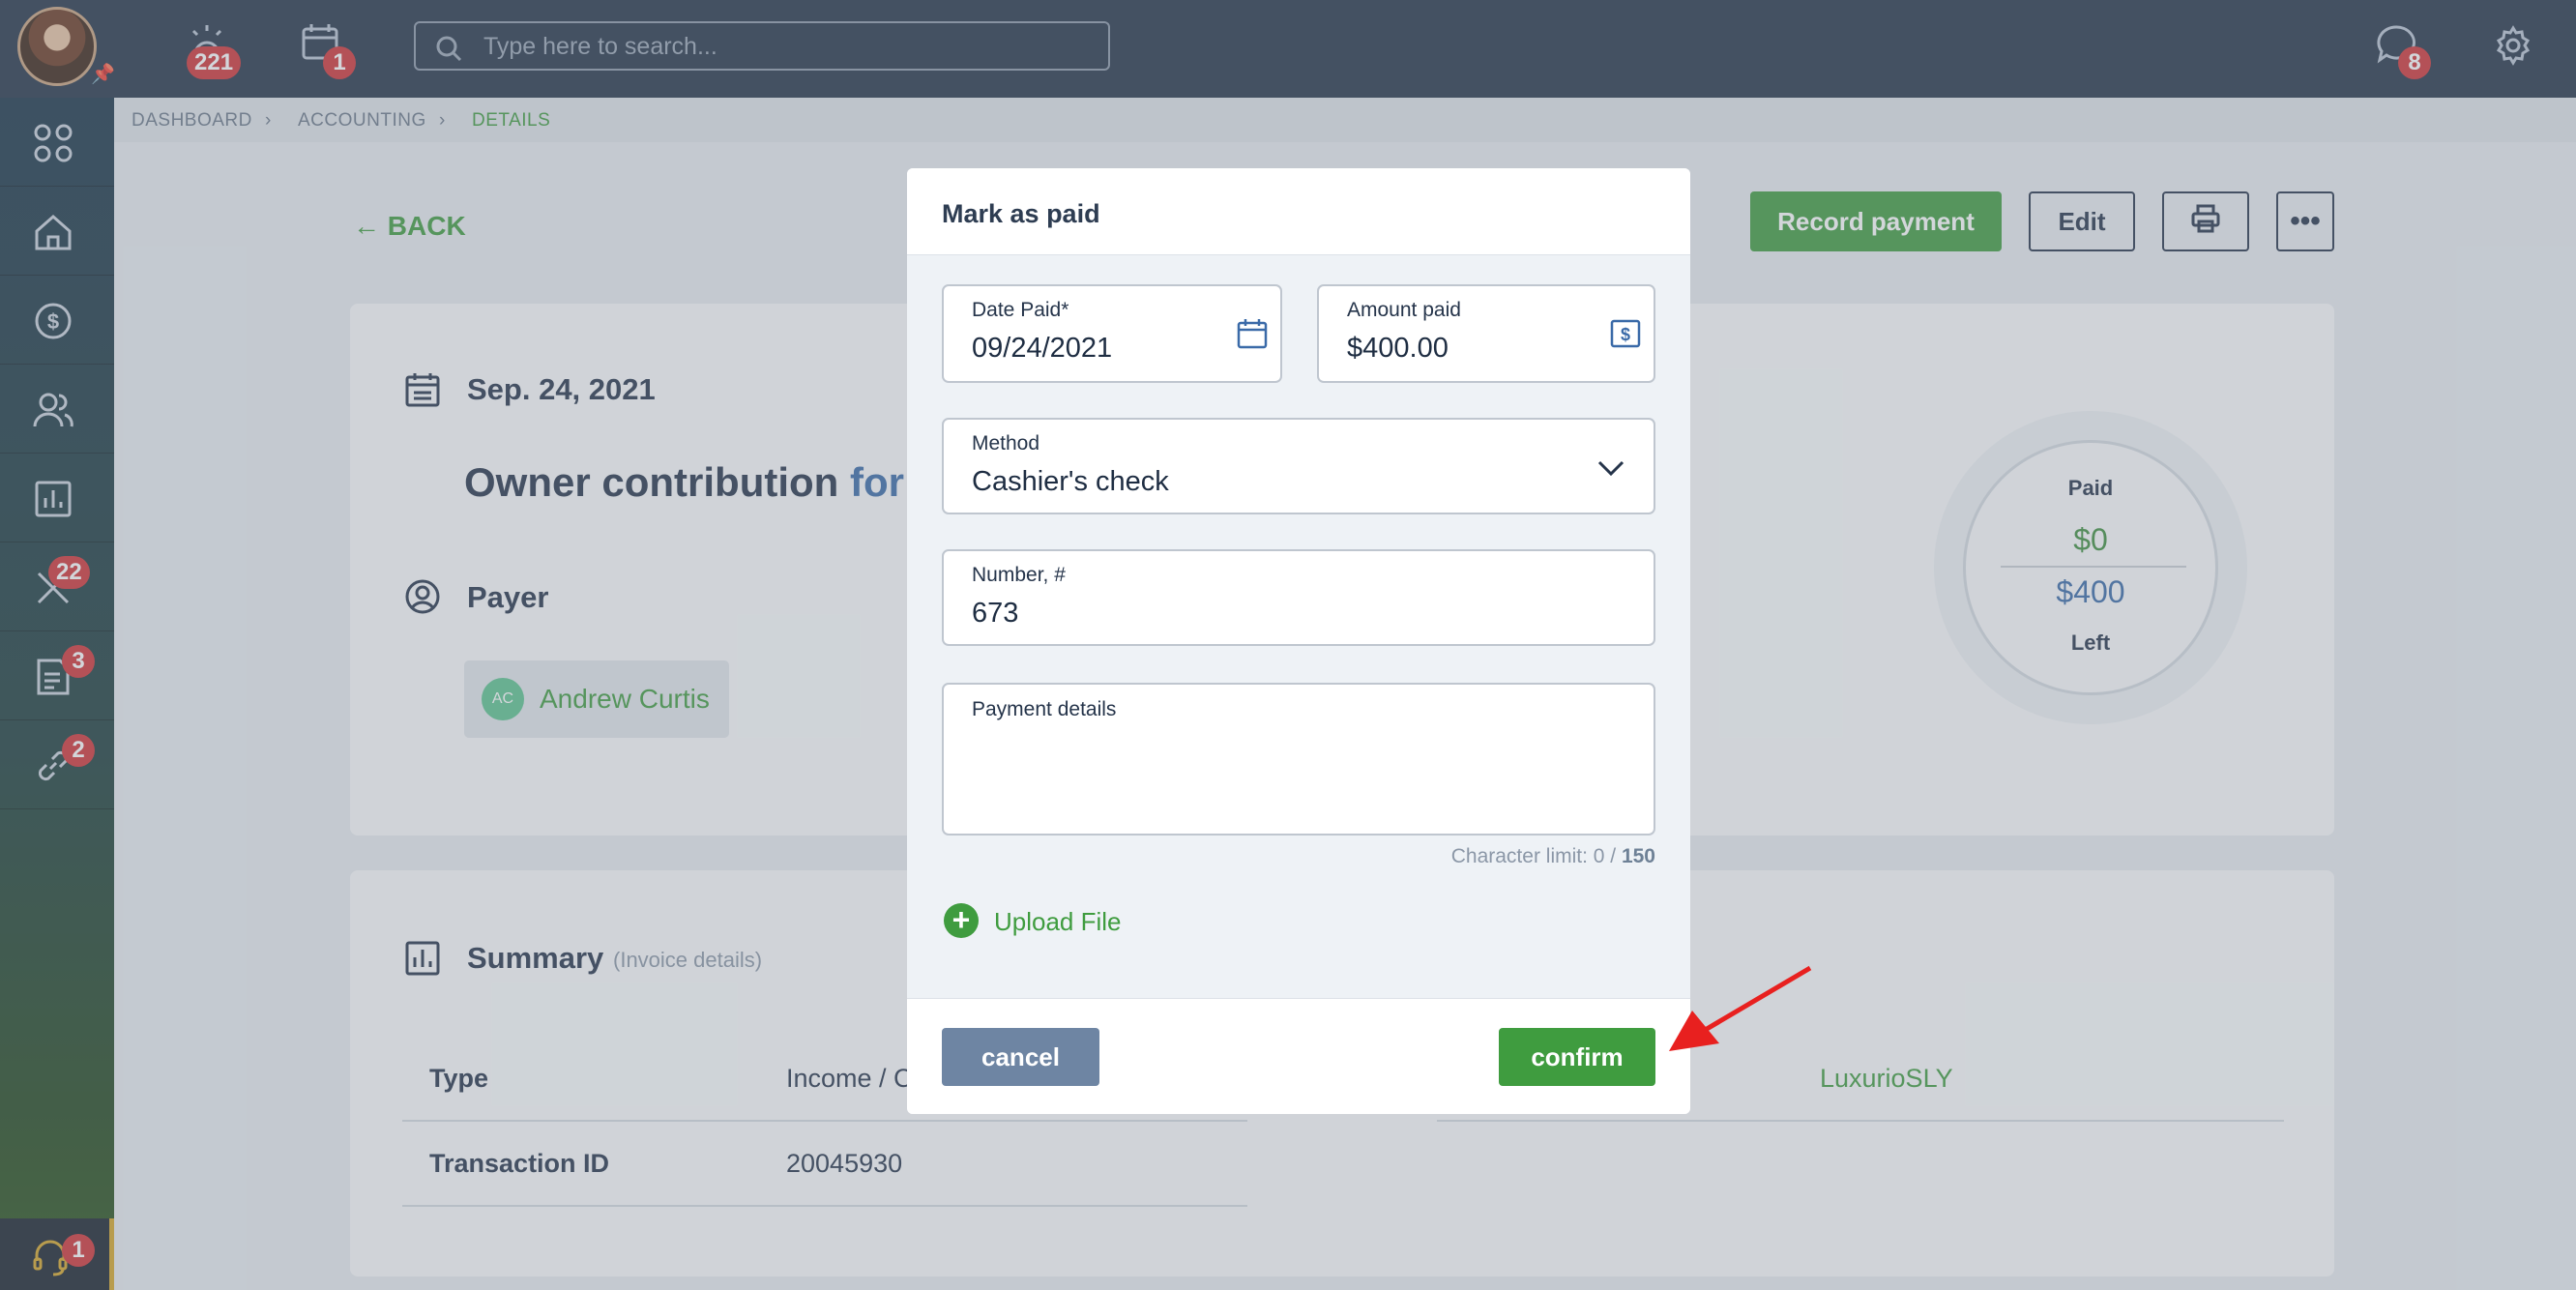 The width and height of the screenshot is (2576, 1290). Describe the element at coordinates (1577, 1057) in the screenshot. I see `confirm-button: confirm` at that location.